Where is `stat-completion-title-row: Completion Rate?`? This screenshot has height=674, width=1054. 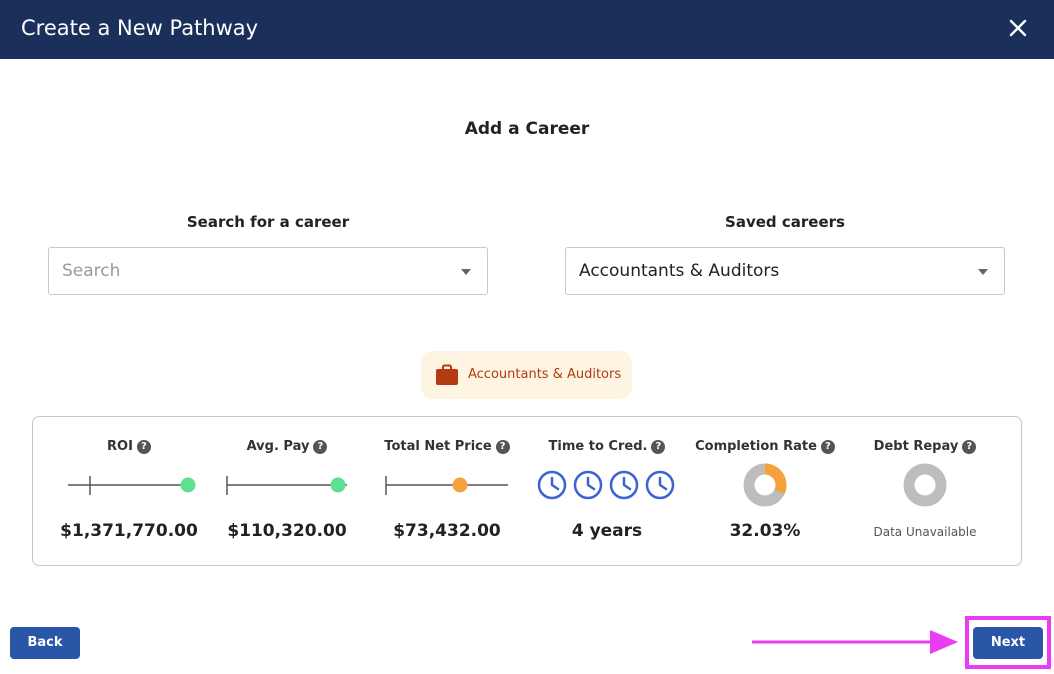
stat-completion-title-row: Completion Rate? is located at coordinates (765, 446).